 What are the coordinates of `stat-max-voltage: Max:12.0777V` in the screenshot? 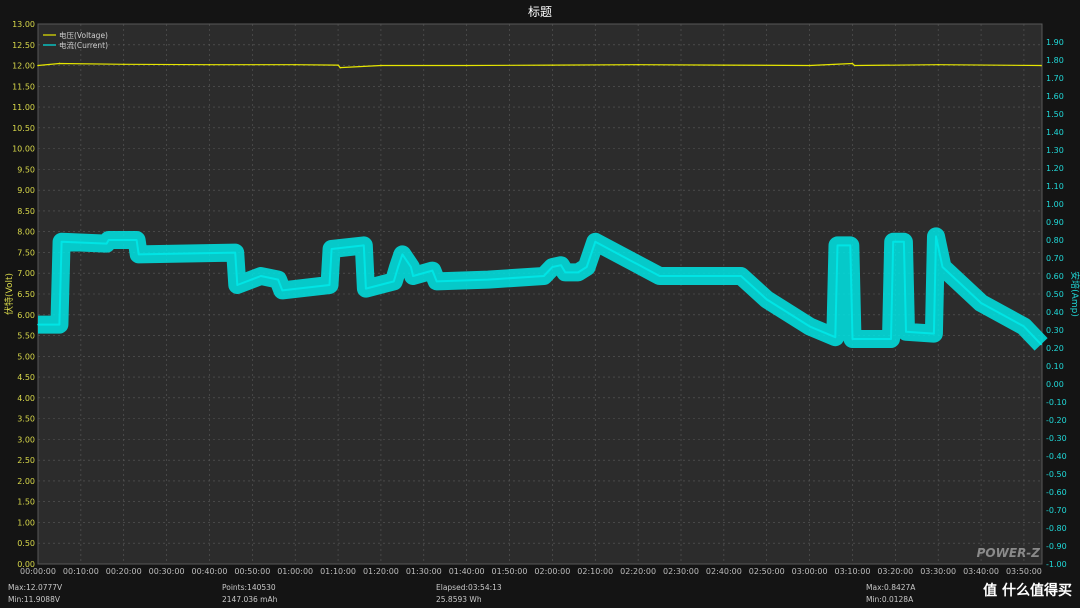 It's located at (35, 587).